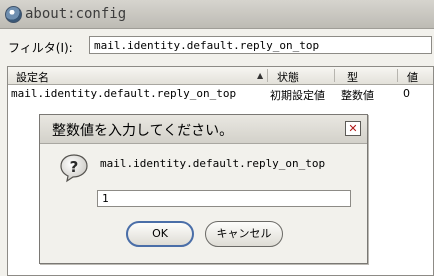  Describe the element at coordinates (412, 77) in the screenshot. I see `column-header-value: 値` at that location.